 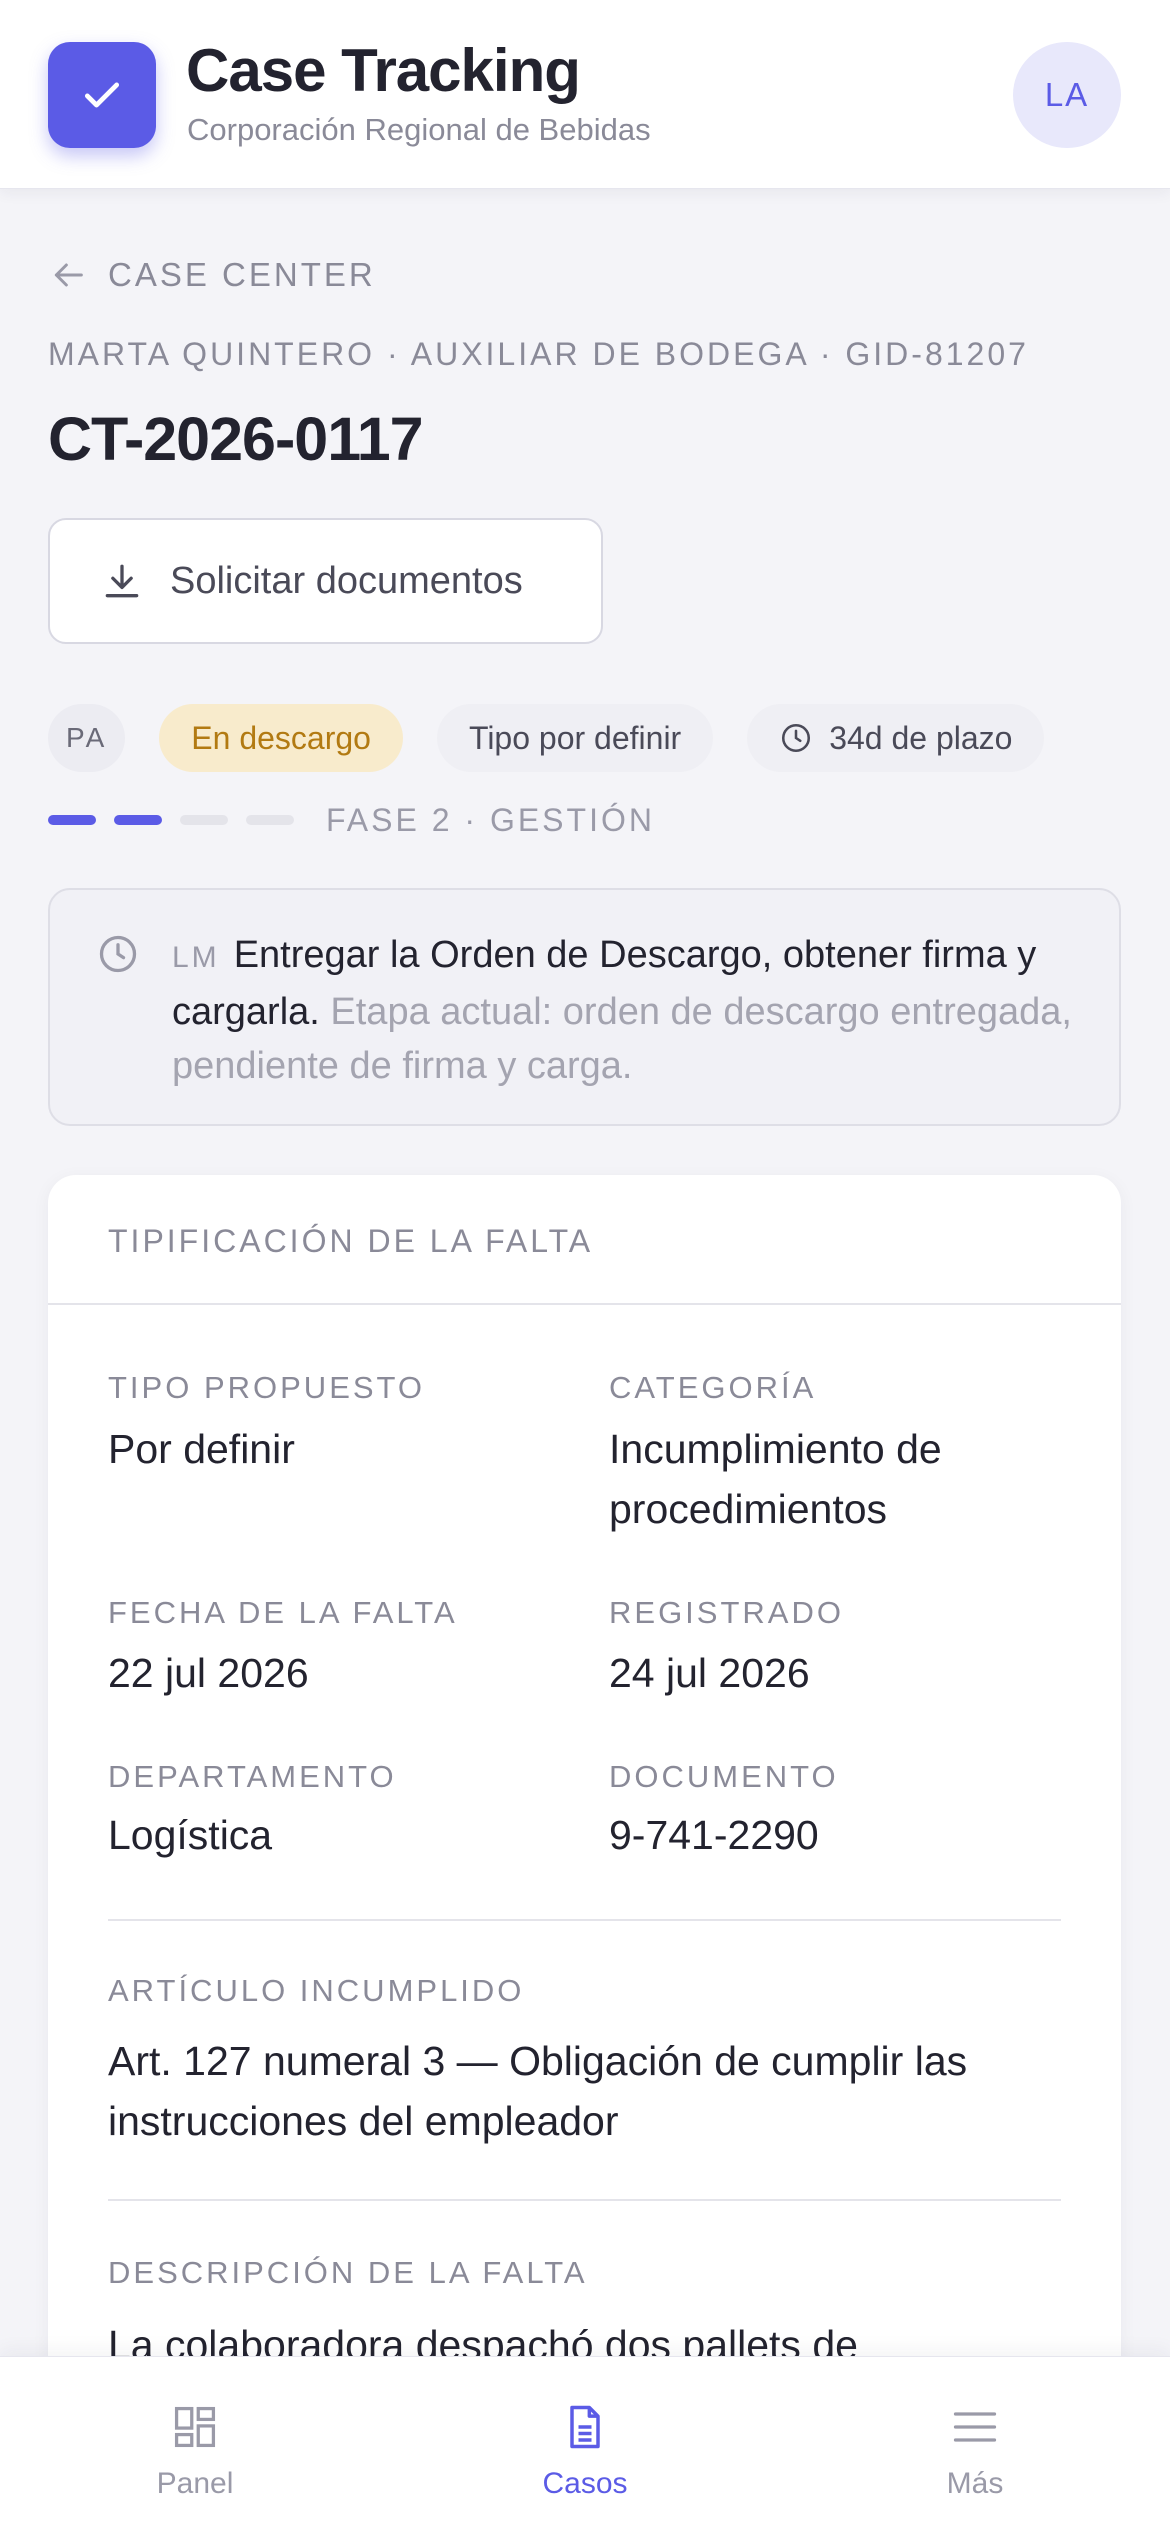 I want to click on grid-icon, so click(x=195, y=2427).